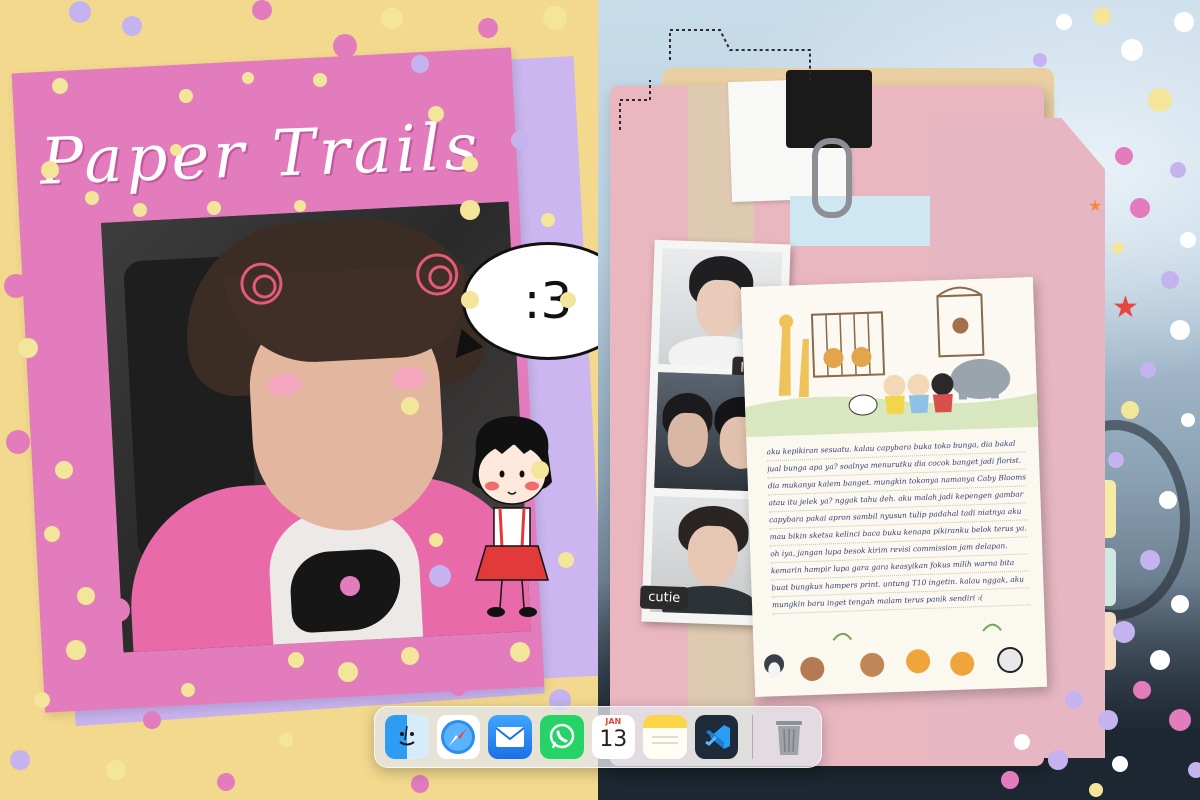  What do you see at coordinates (789, 737) in the screenshot?
I see `trash-icon` at bounding box center [789, 737].